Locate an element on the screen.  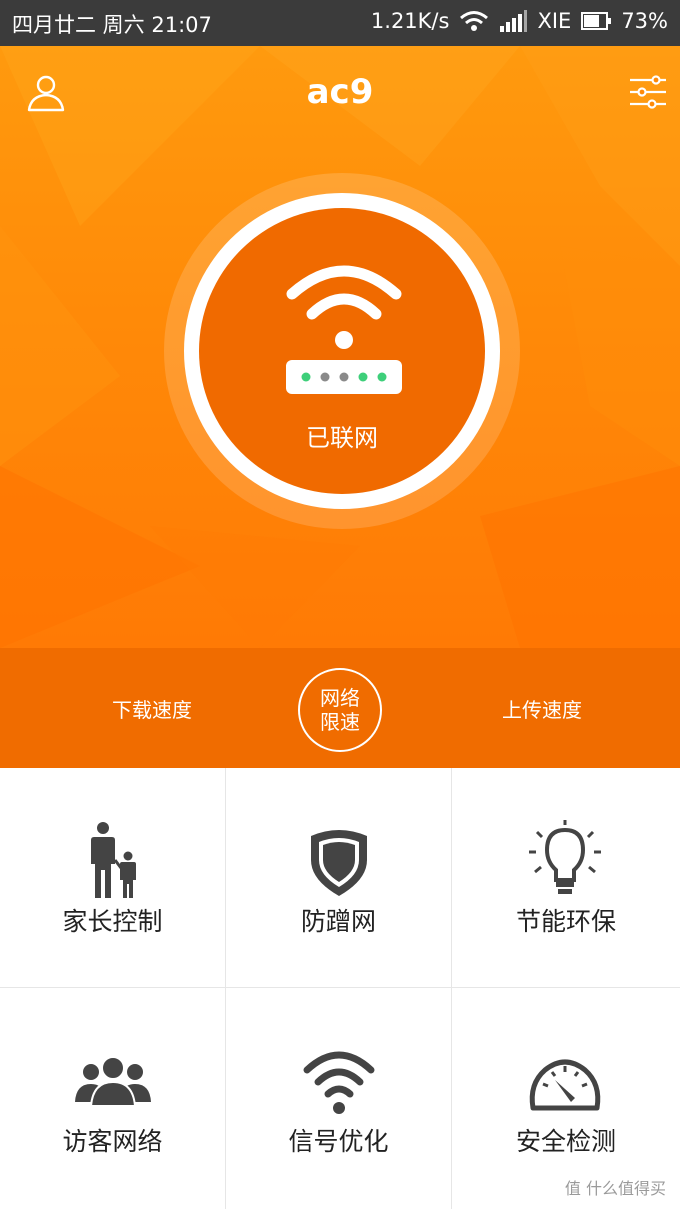
shield-icon is located at coordinates (339, 863).